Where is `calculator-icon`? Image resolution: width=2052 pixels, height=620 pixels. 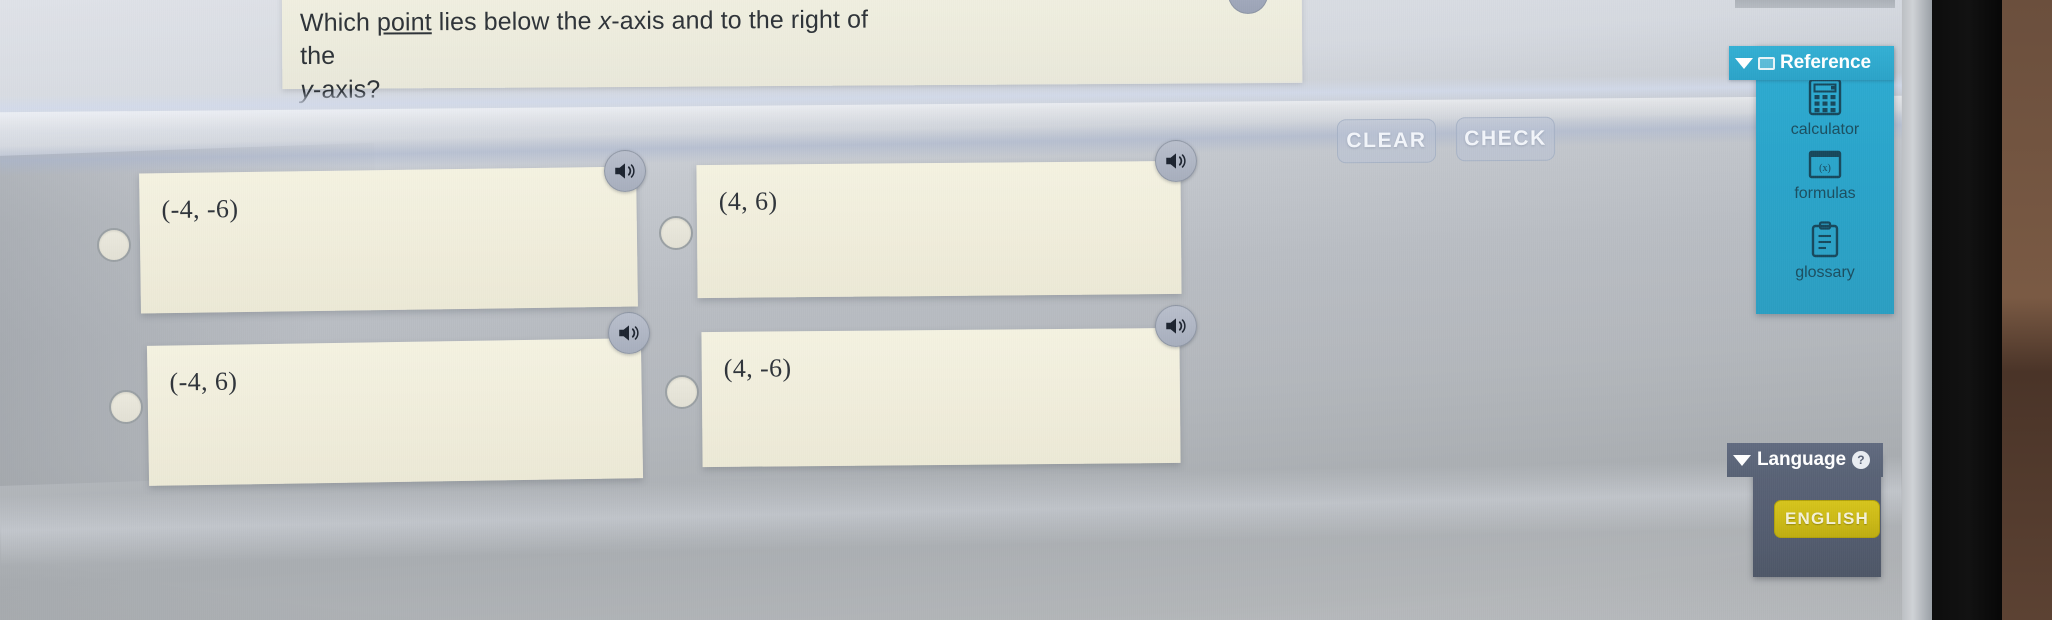
calculator-icon is located at coordinates (1825, 97).